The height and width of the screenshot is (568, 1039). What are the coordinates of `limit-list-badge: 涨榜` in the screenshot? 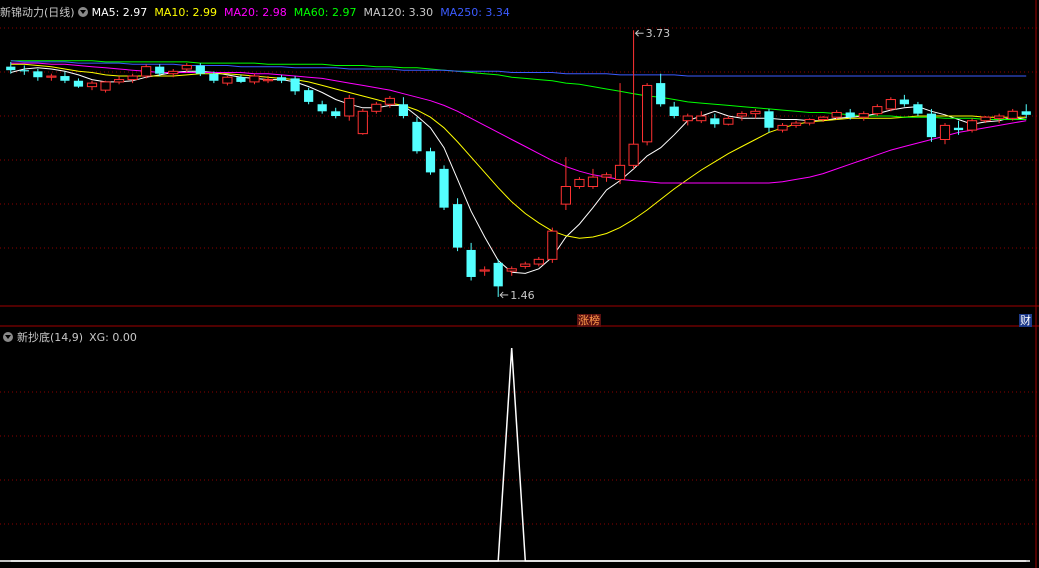 It's located at (589, 320).